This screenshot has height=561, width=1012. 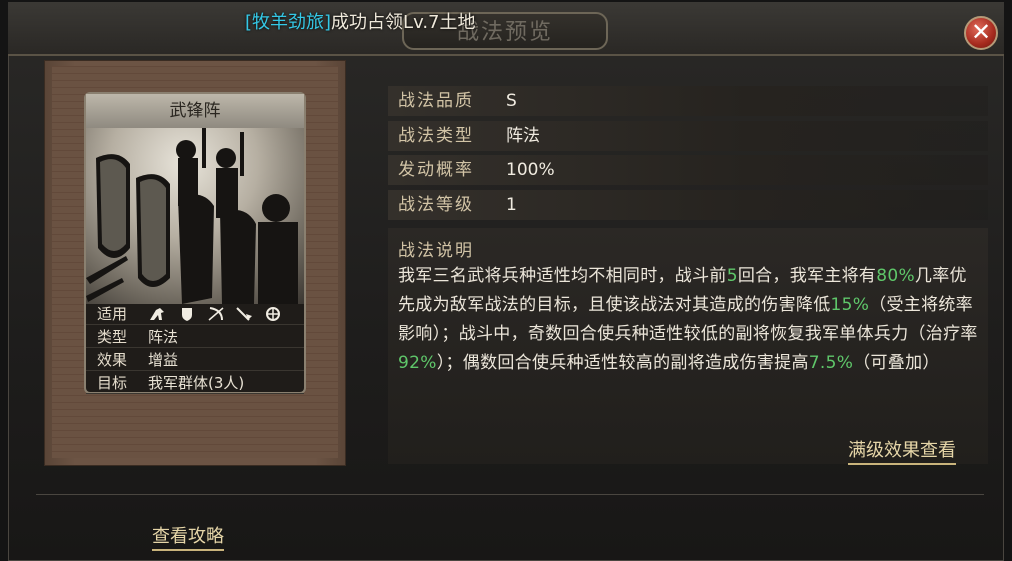 What do you see at coordinates (436, 205) in the screenshot?
I see `level-label: 战法等级` at bounding box center [436, 205].